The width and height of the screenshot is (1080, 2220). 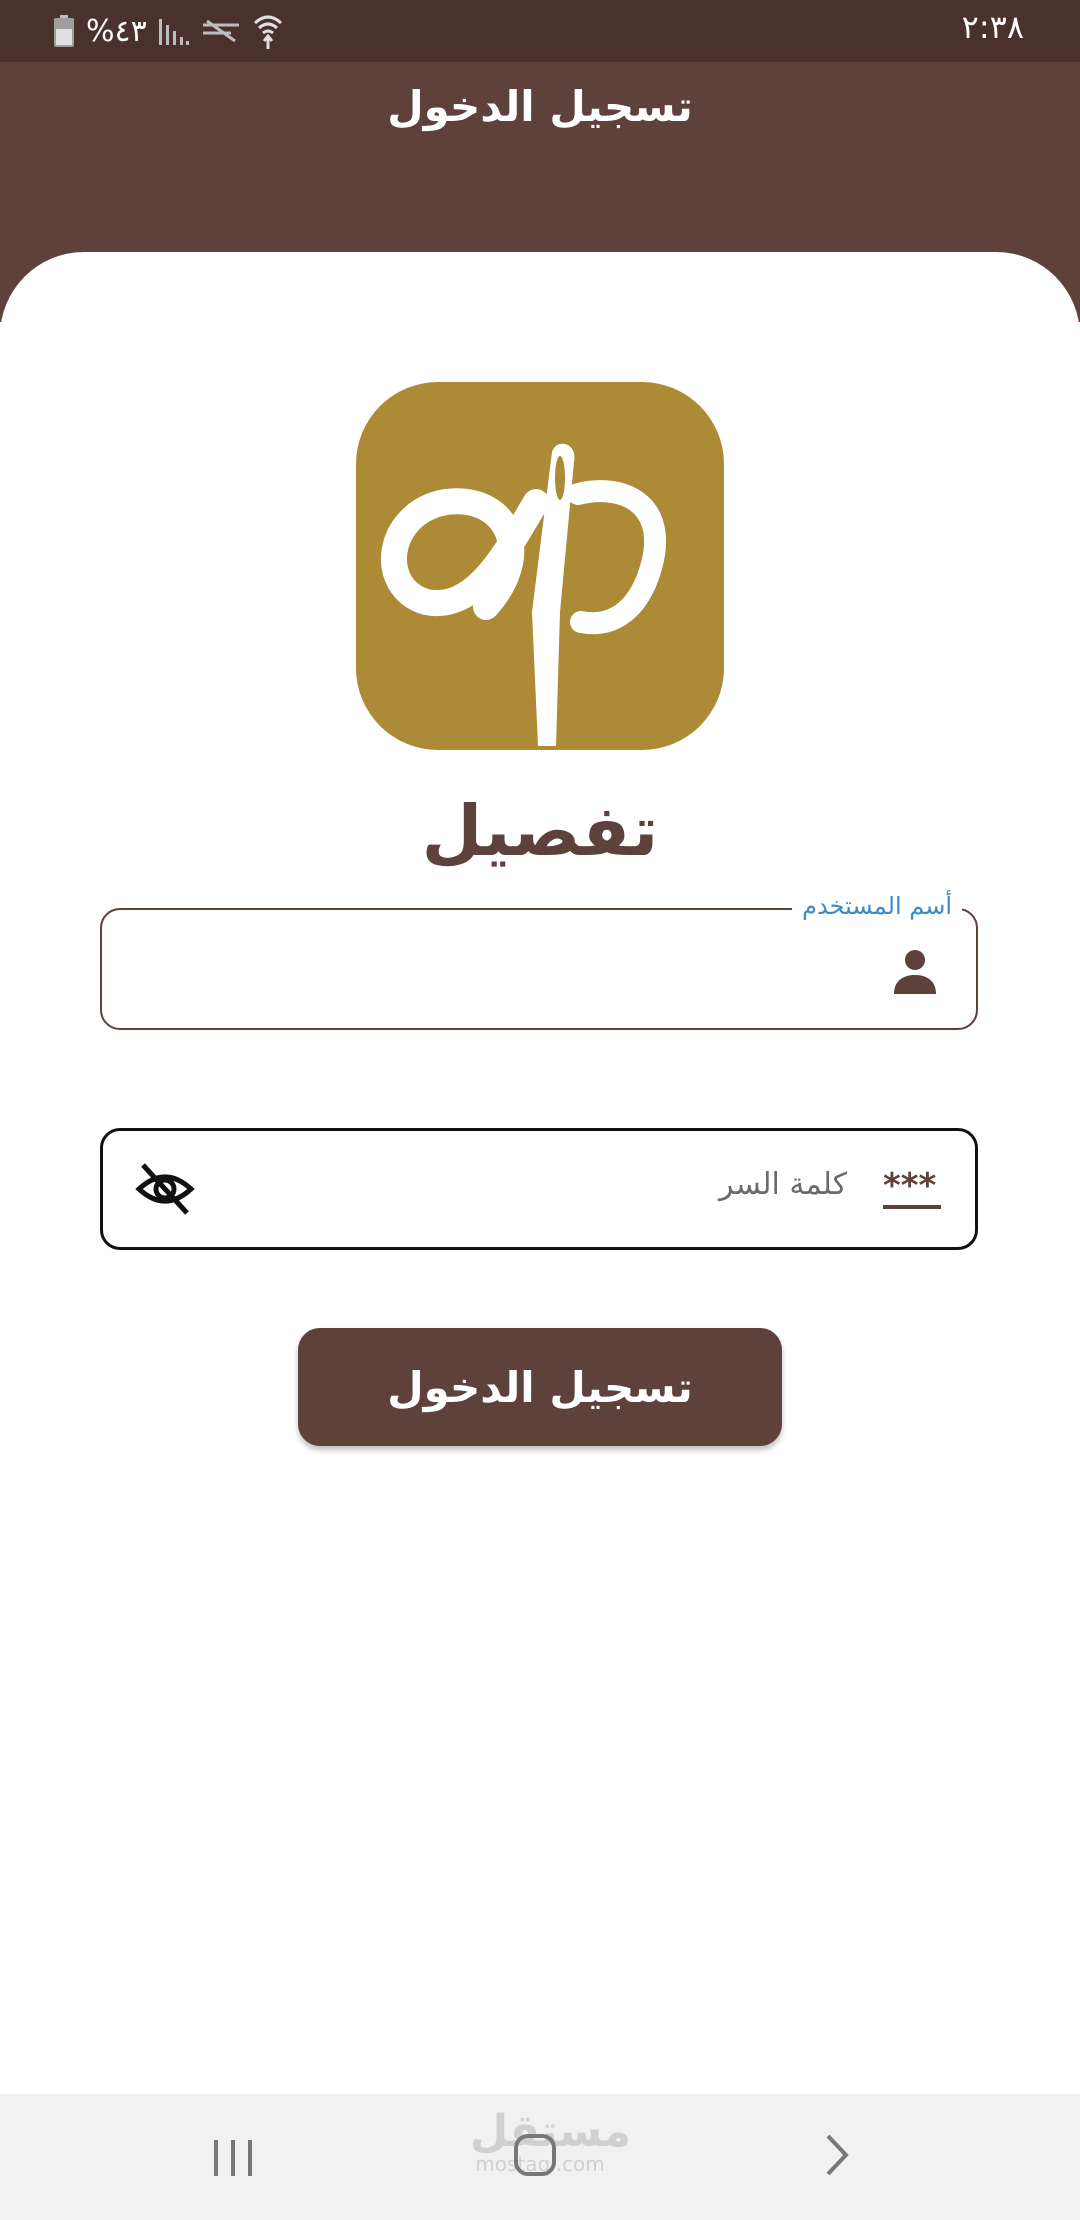 What do you see at coordinates (524, 594) in the screenshot?
I see `needle-thread-logo` at bounding box center [524, 594].